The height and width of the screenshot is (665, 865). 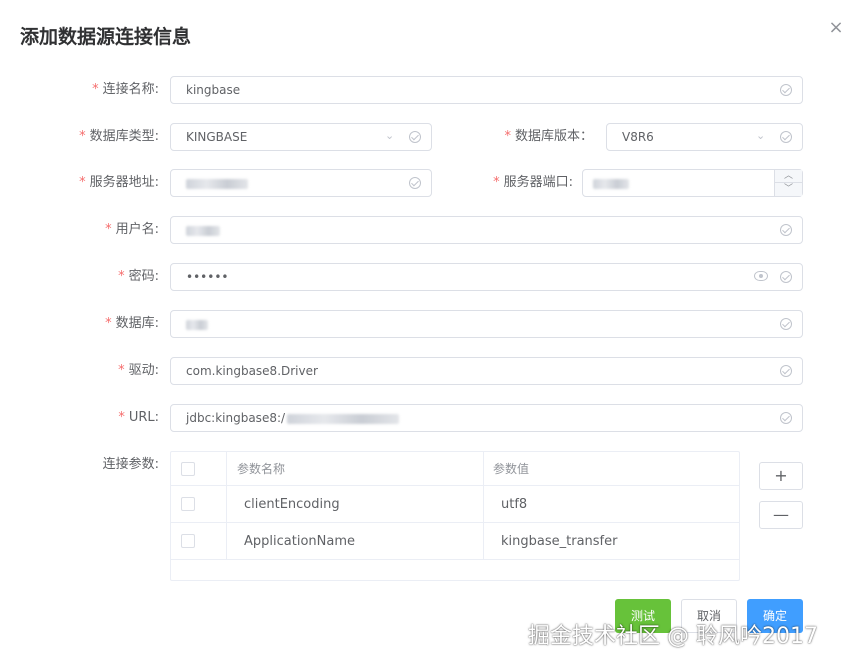 I want to click on db-type-label: * 数据库类型:, so click(x=119, y=136).